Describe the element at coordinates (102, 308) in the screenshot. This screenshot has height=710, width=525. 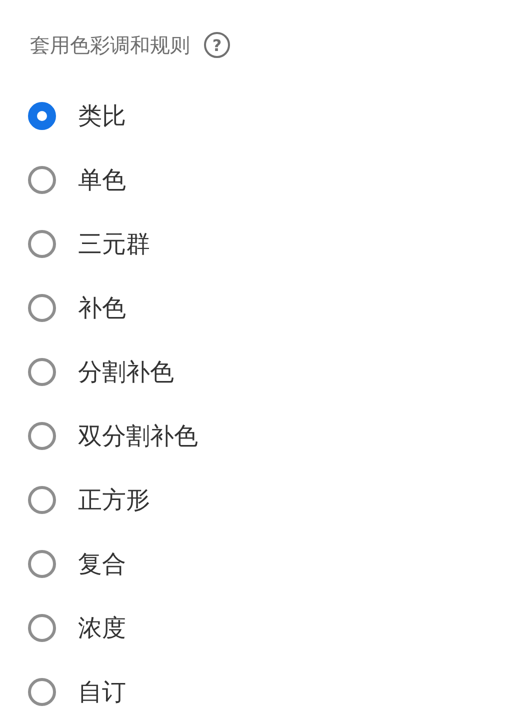
I see `option-label: 补色` at that location.